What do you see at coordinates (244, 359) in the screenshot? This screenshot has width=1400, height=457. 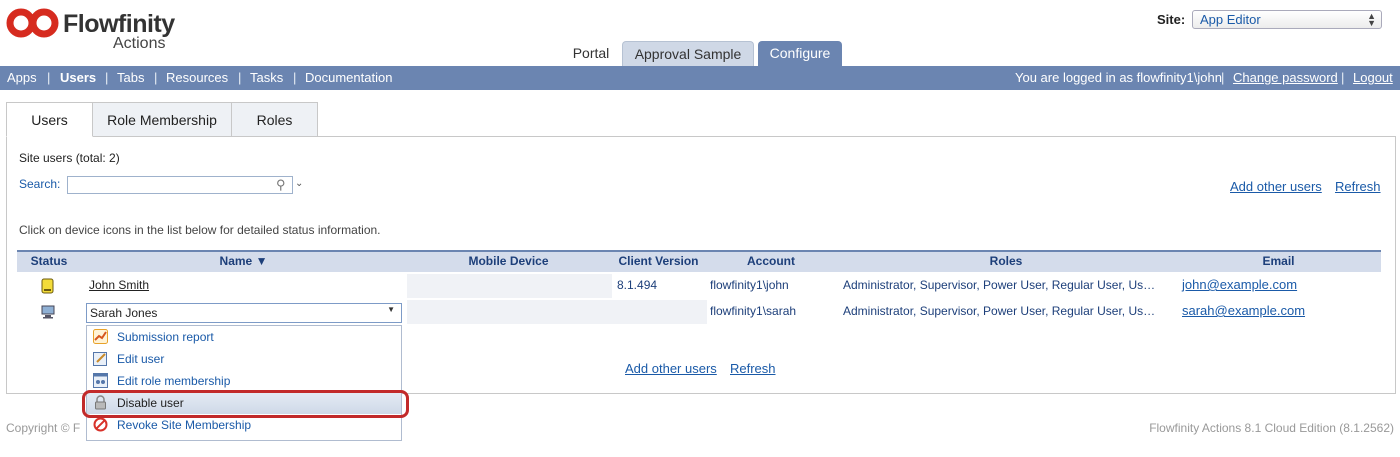 I see `menu-item-edit-user: Edit user` at bounding box center [244, 359].